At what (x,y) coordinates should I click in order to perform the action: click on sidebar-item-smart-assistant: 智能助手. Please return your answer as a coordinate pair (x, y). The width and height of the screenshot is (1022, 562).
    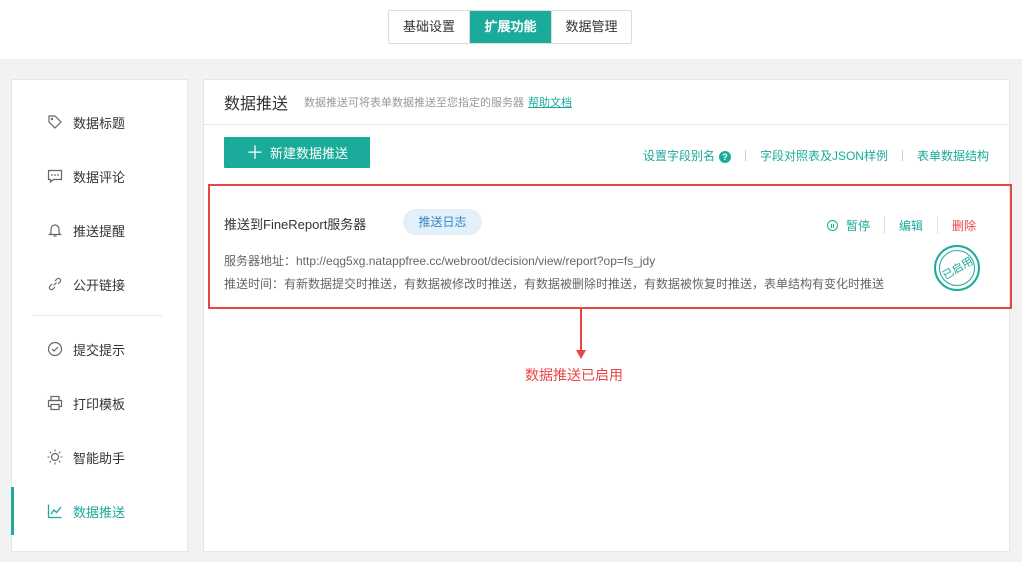
    Looking at the image, I should click on (99, 457).